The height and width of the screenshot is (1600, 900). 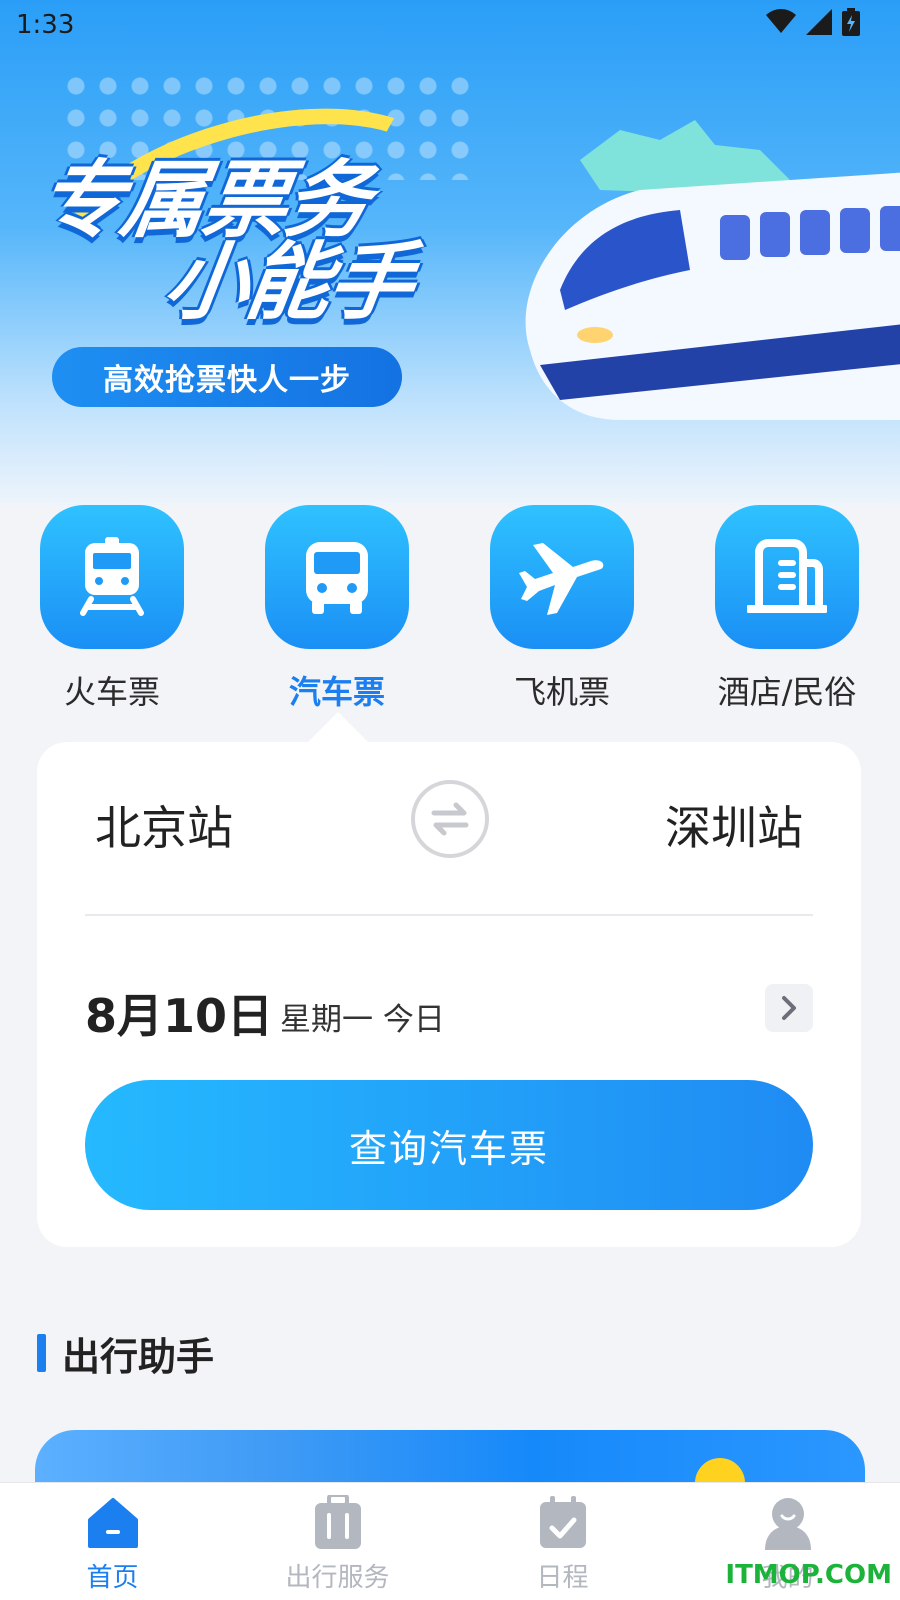 I want to click on from-station: 北京站, so click(x=164, y=825).